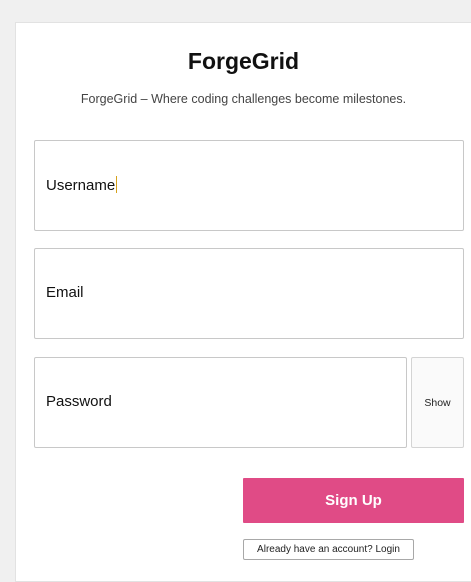 This screenshot has height=582, width=471. Describe the element at coordinates (65, 292) in the screenshot. I see `email-placeholder: Email` at that location.